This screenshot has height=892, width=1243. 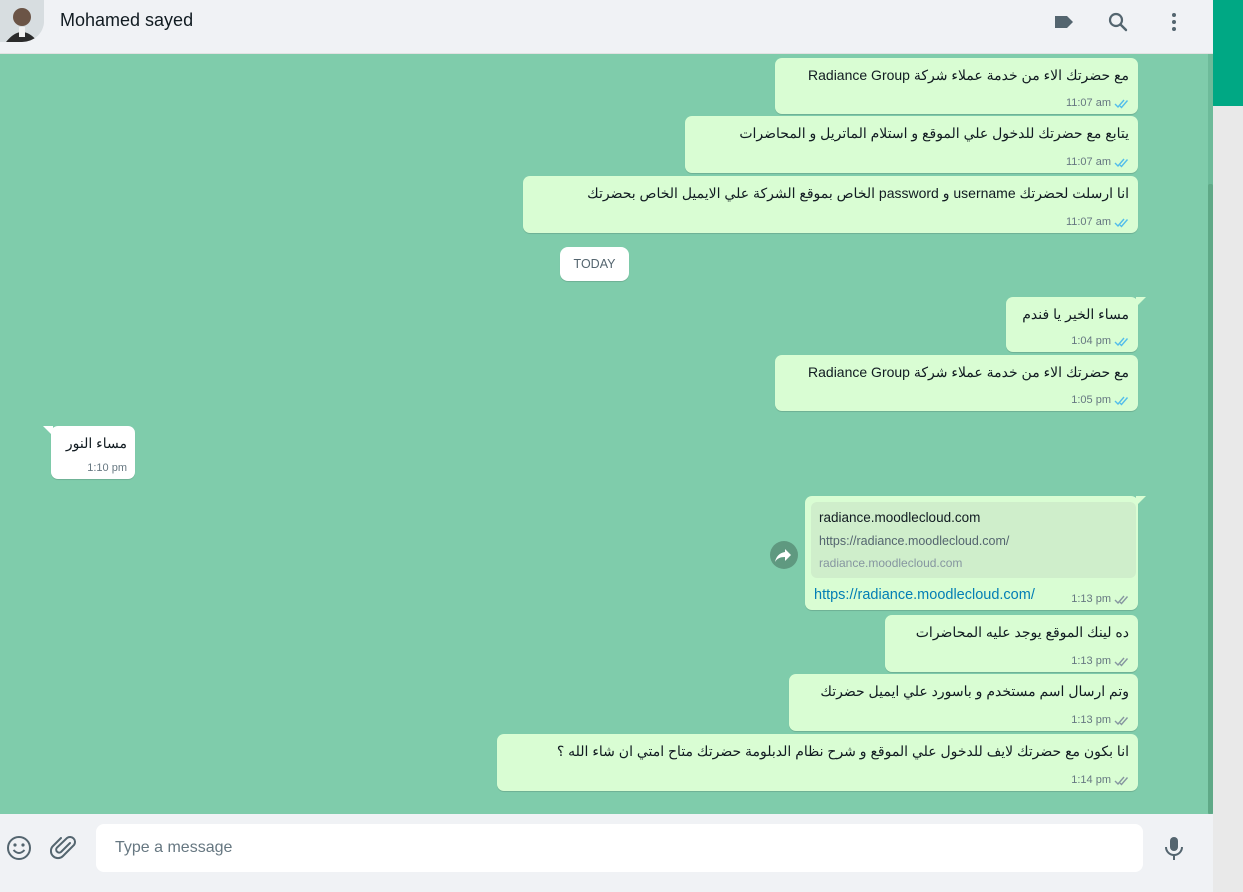 I want to click on avatar, so click(x=22, y=21).